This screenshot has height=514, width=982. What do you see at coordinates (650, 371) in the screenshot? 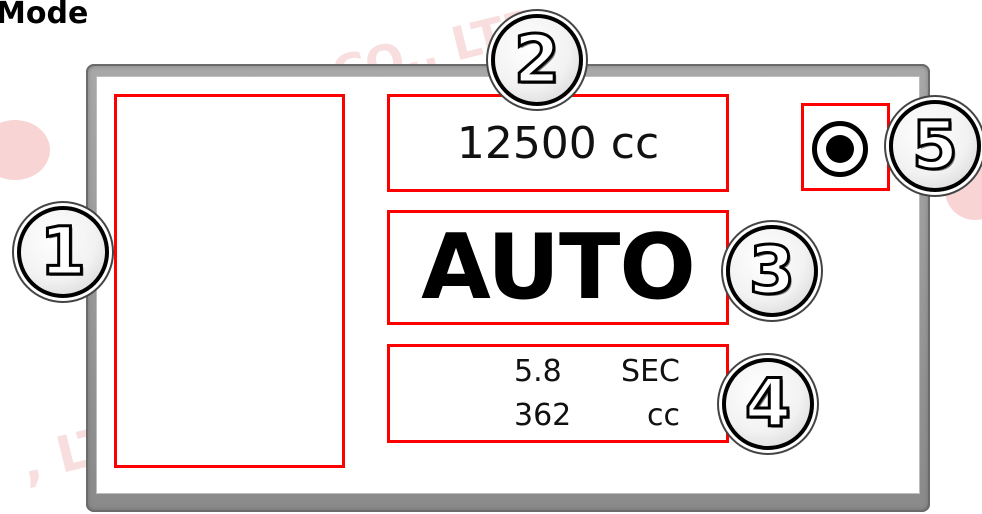
I see `stat-time-unit: SEC` at bounding box center [650, 371].